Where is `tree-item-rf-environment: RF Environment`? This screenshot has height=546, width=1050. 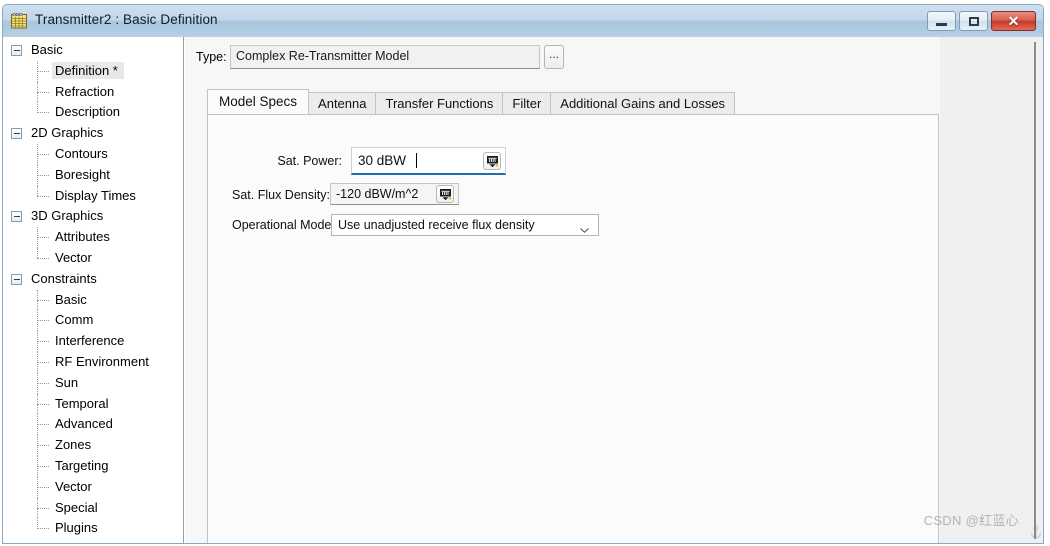
tree-item-rf-environment: RF Environment is located at coordinates (93, 362).